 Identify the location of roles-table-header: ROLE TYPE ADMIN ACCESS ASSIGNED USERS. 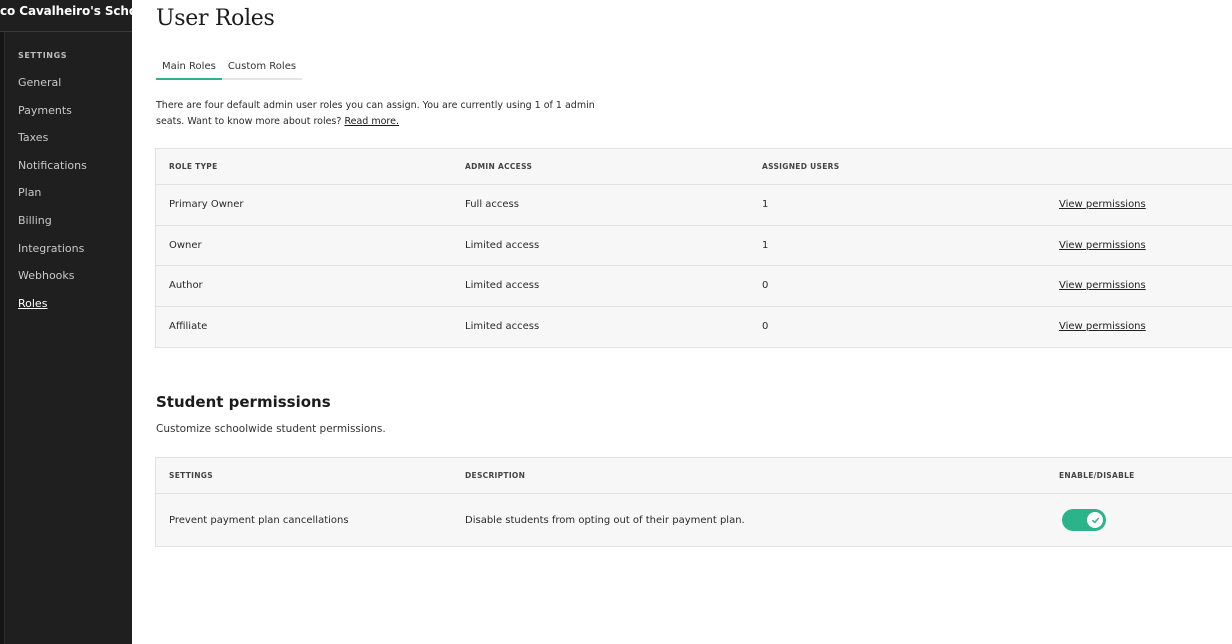
(694, 167).